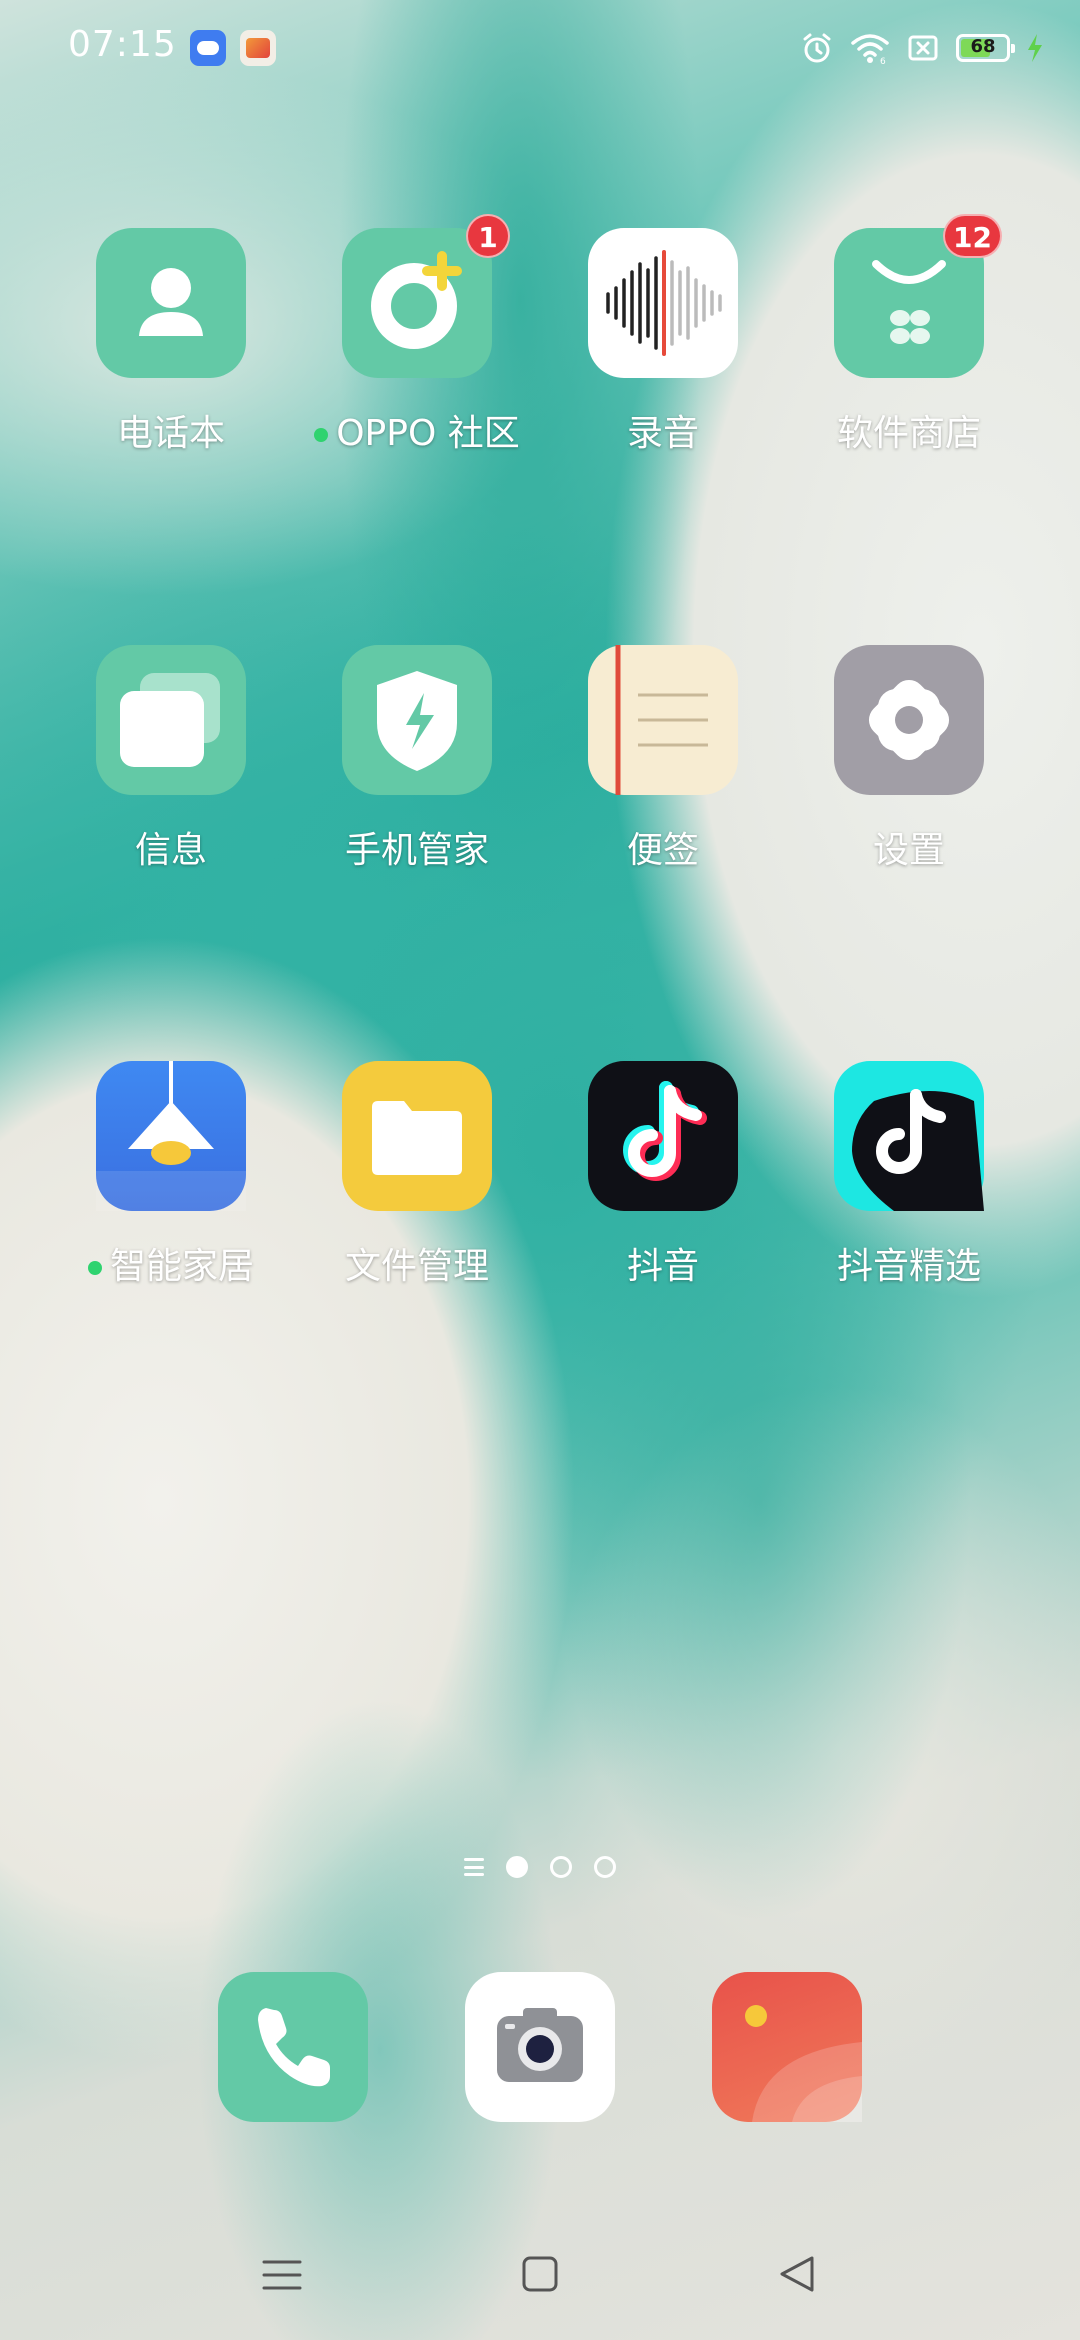 The height and width of the screenshot is (2340, 1080). I want to click on recorder-icon, so click(663, 303).